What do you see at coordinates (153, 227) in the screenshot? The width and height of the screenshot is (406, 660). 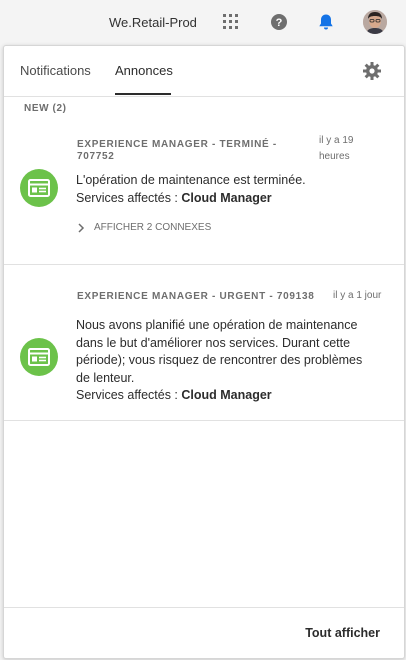 I see `show-related-label: AFFICHER 2 CONNEXES` at bounding box center [153, 227].